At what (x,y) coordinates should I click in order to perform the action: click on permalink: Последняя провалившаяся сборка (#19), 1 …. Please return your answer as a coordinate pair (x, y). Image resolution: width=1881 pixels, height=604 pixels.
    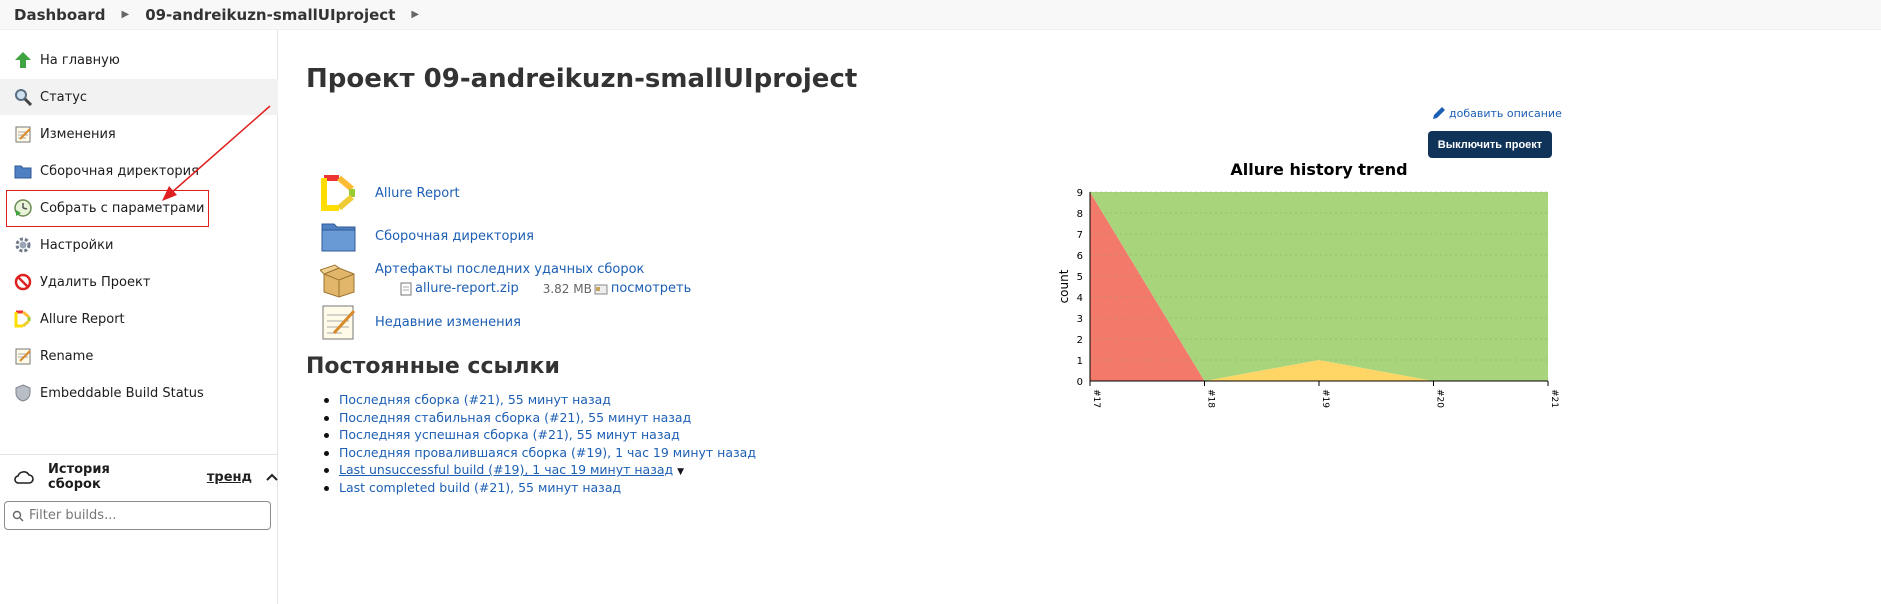
    Looking at the image, I should click on (547, 452).